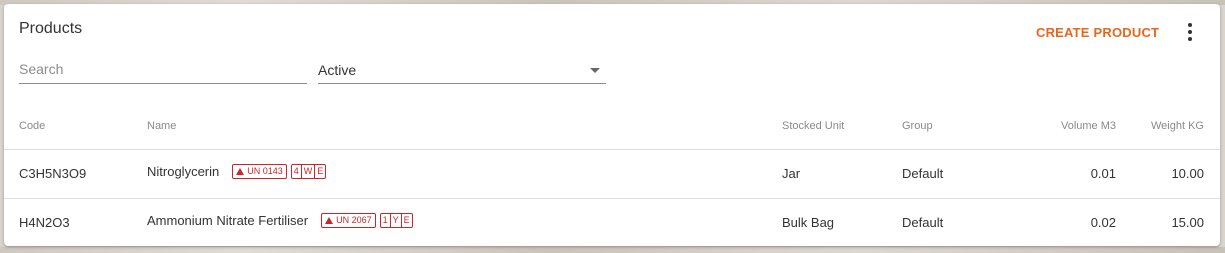 This screenshot has height=253, width=1225. I want to click on hazard-code: W, so click(309, 171).